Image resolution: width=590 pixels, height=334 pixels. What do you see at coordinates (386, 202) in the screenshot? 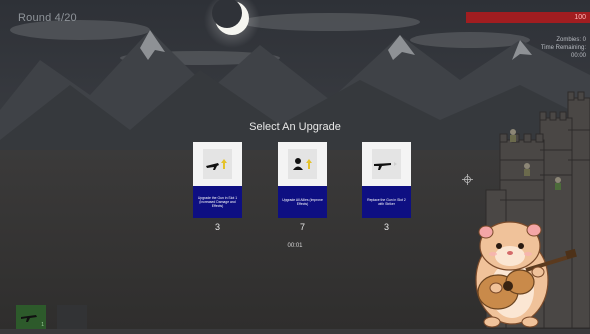
I see `card-description: Replace the Gun in Slot 2 with Striker` at bounding box center [386, 202].